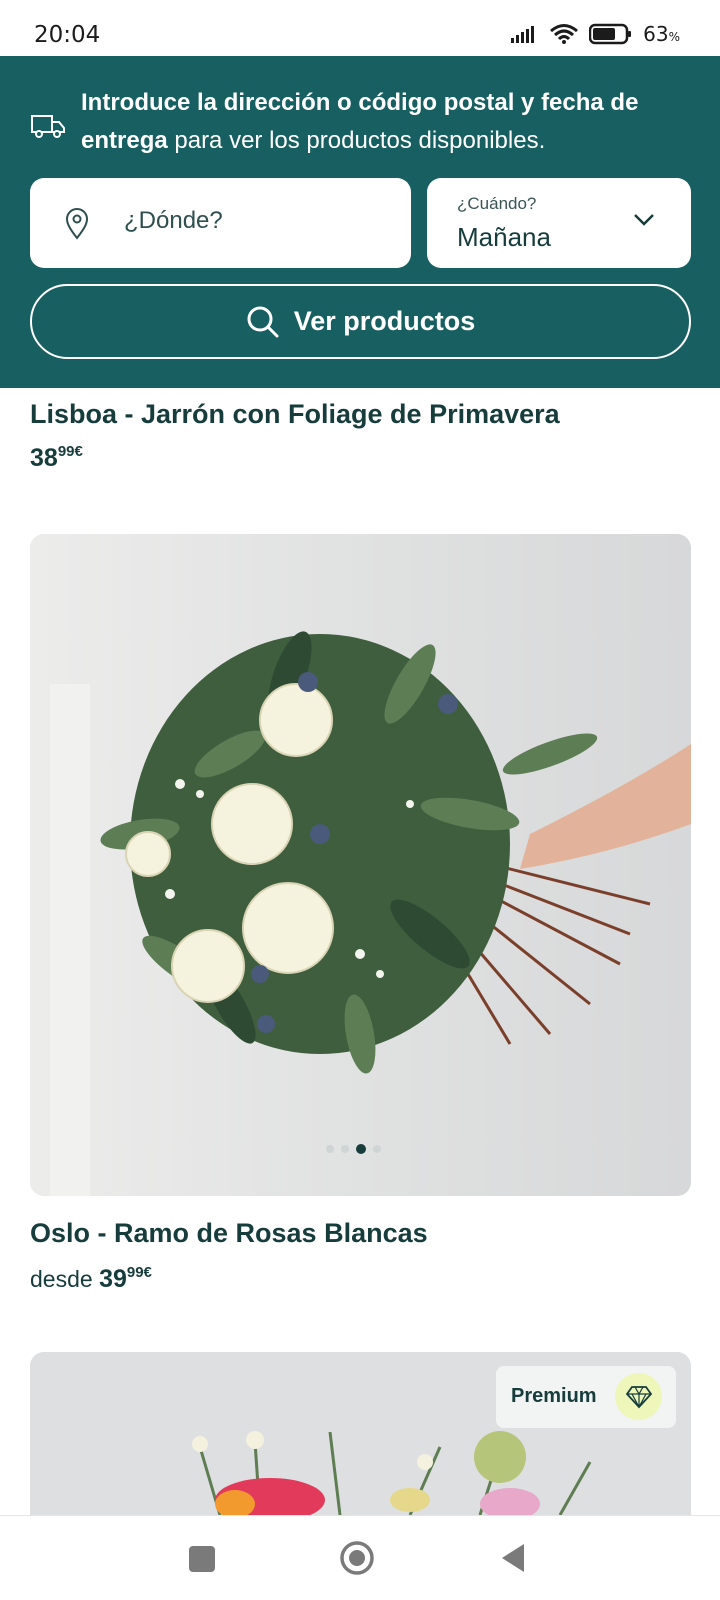  I want to click on system-navigation-bar, so click(360, 1557).